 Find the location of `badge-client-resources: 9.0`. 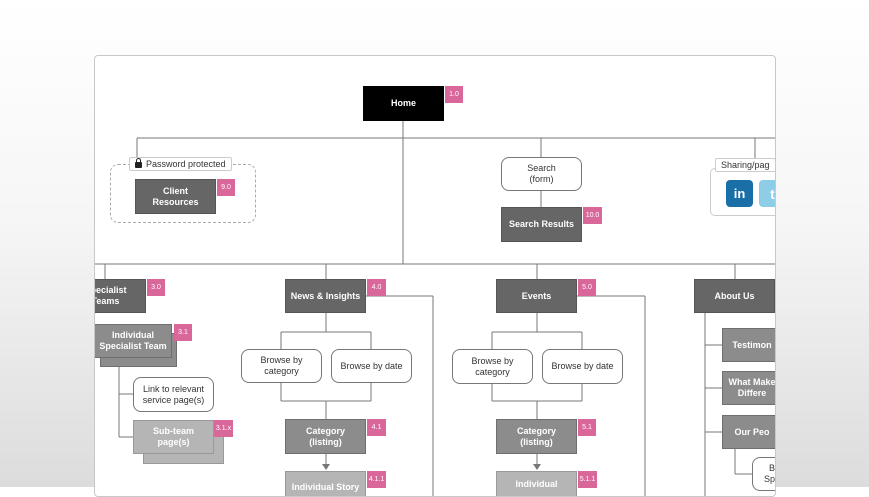

badge-client-resources: 9.0 is located at coordinates (226, 187).